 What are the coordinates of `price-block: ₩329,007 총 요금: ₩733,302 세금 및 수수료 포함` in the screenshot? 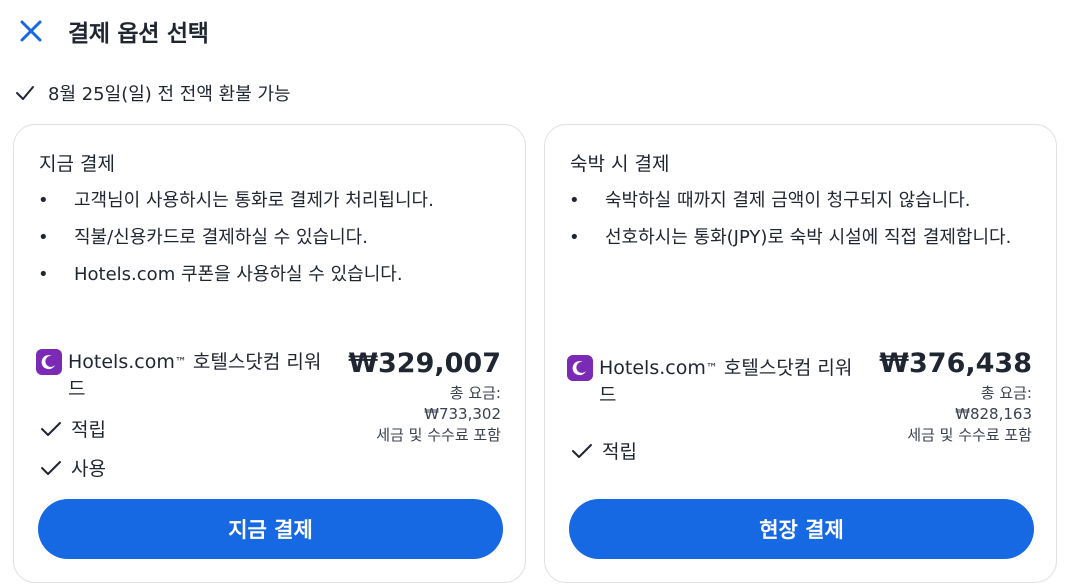 It's located at (421, 396).